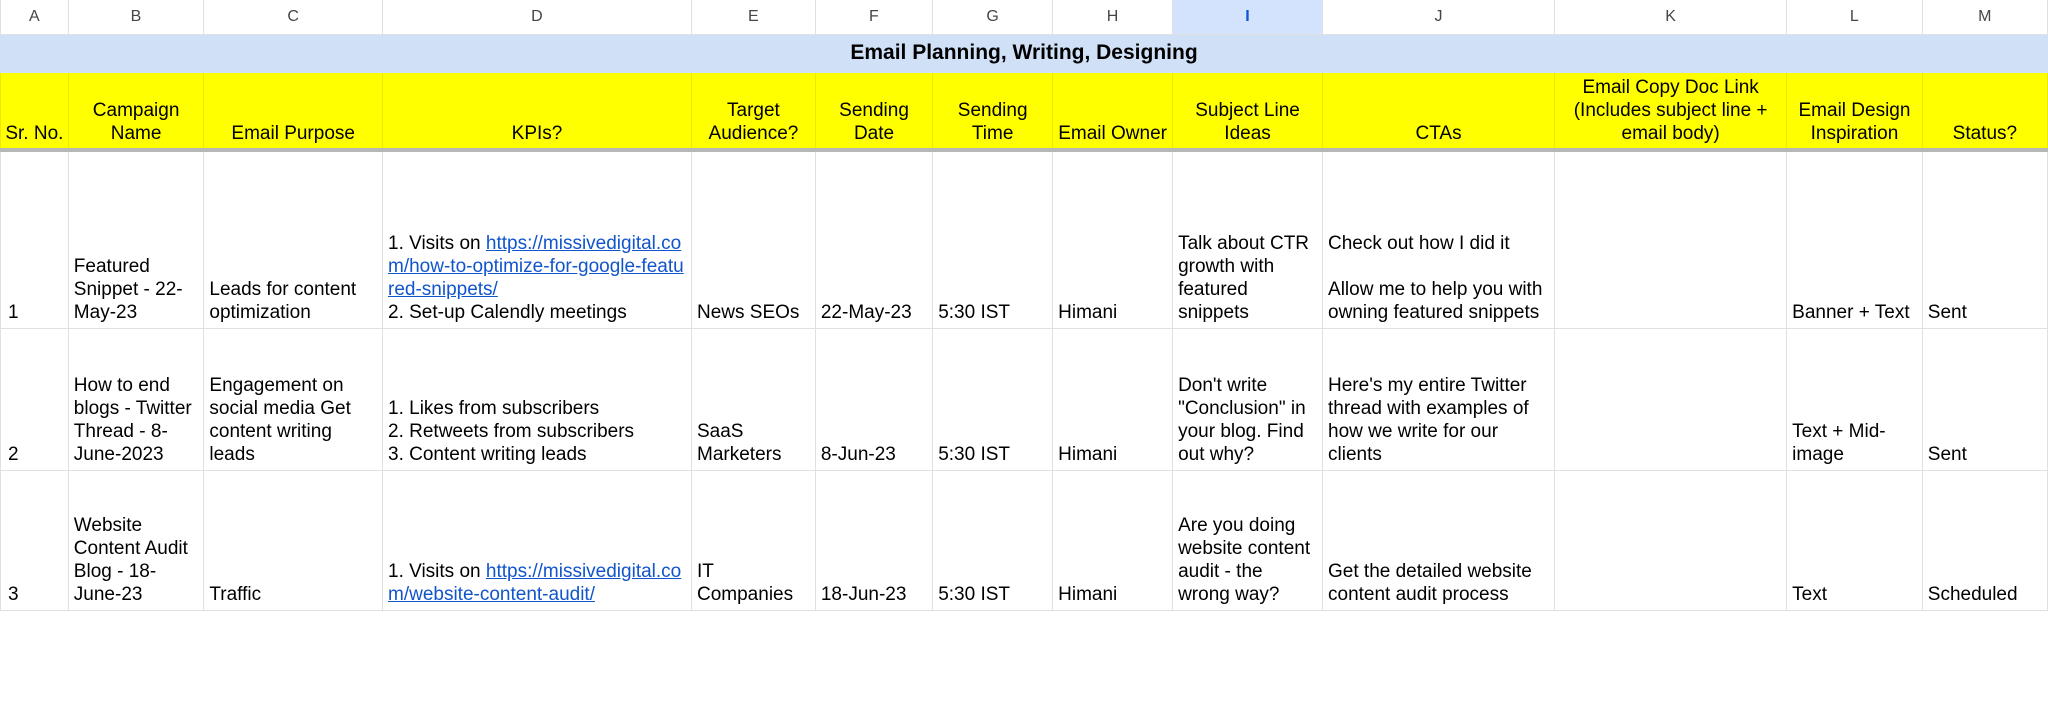 The height and width of the screenshot is (707, 2048). I want to click on cell-sending-date: 18-Jun-23, so click(874, 540).